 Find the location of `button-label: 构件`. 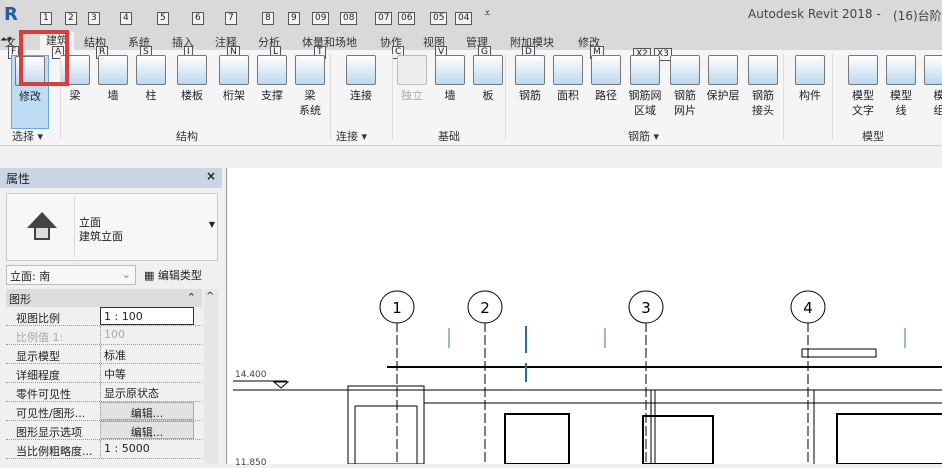

button-label: 构件 is located at coordinates (810, 95).